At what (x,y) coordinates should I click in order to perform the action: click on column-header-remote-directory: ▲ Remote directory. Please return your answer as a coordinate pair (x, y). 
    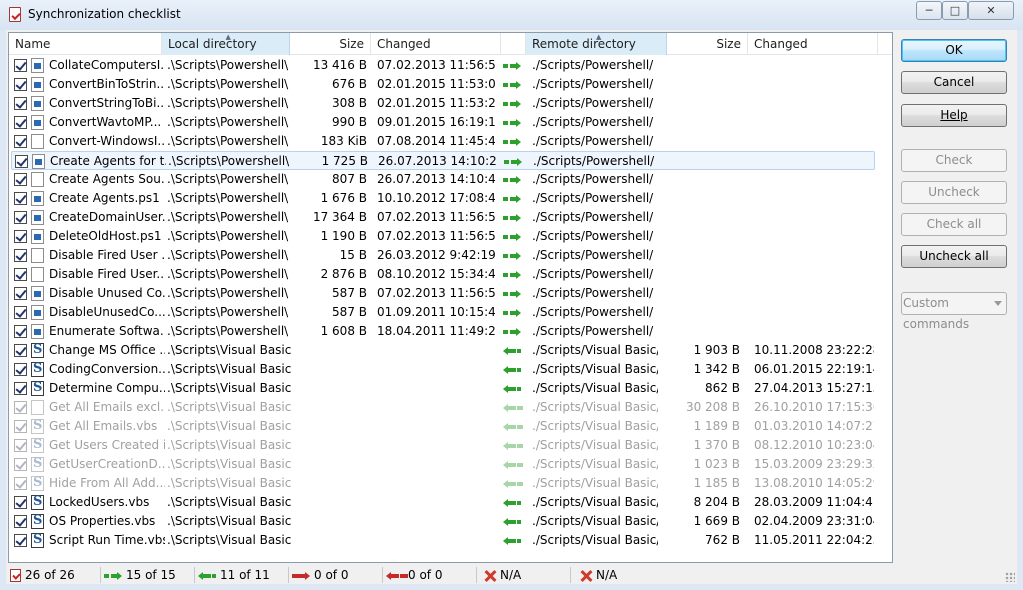
    Looking at the image, I should click on (596, 44).